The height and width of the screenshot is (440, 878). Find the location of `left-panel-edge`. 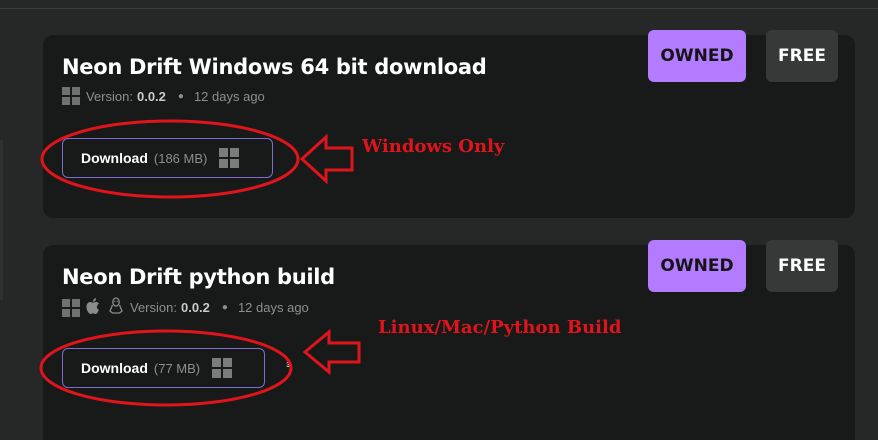

left-panel-edge is located at coordinates (1, 220).